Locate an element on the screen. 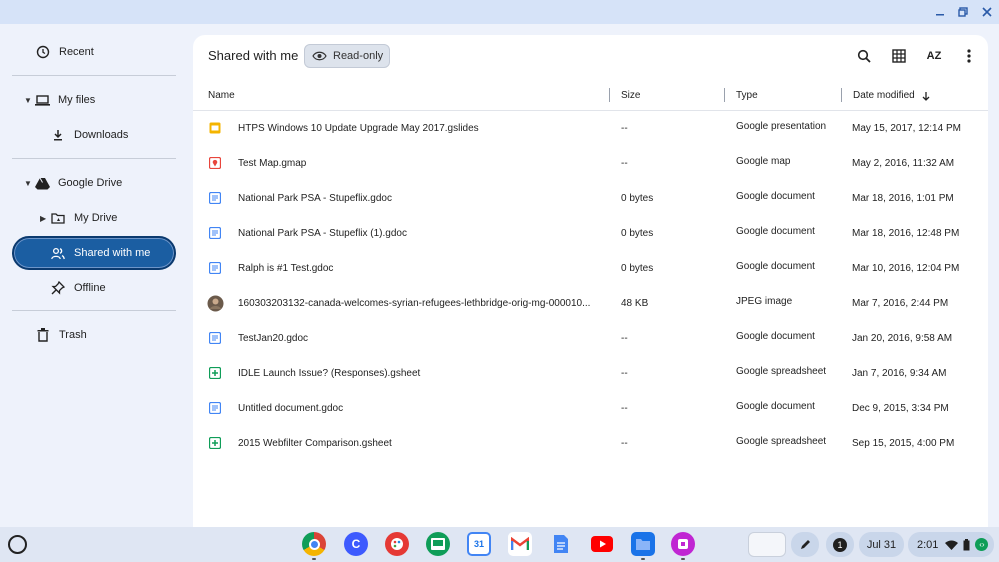 The height and width of the screenshot is (562, 999). close-button is located at coordinates (987, 12).